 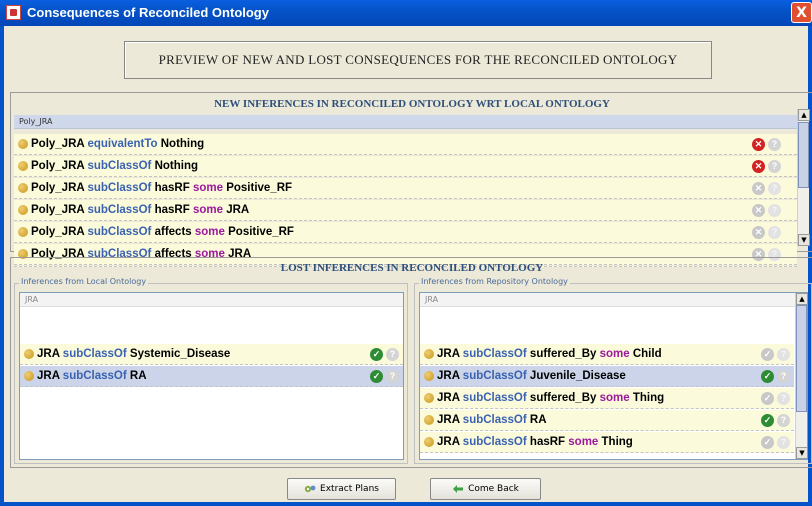 I want to click on inference-text: JRA subClassOf hasRF some Thing, so click(x=535, y=442).